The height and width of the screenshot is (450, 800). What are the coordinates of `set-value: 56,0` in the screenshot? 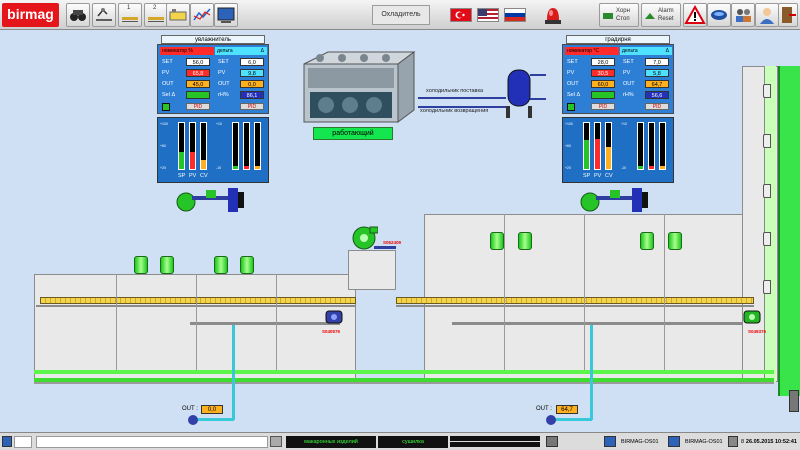 It's located at (198, 62).